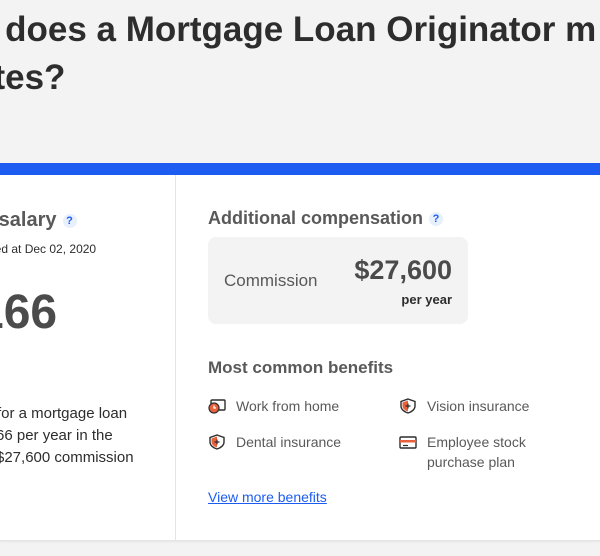 The image size is (600, 556). I want to click on average-salary-title: e salary?, so click(38, 220).